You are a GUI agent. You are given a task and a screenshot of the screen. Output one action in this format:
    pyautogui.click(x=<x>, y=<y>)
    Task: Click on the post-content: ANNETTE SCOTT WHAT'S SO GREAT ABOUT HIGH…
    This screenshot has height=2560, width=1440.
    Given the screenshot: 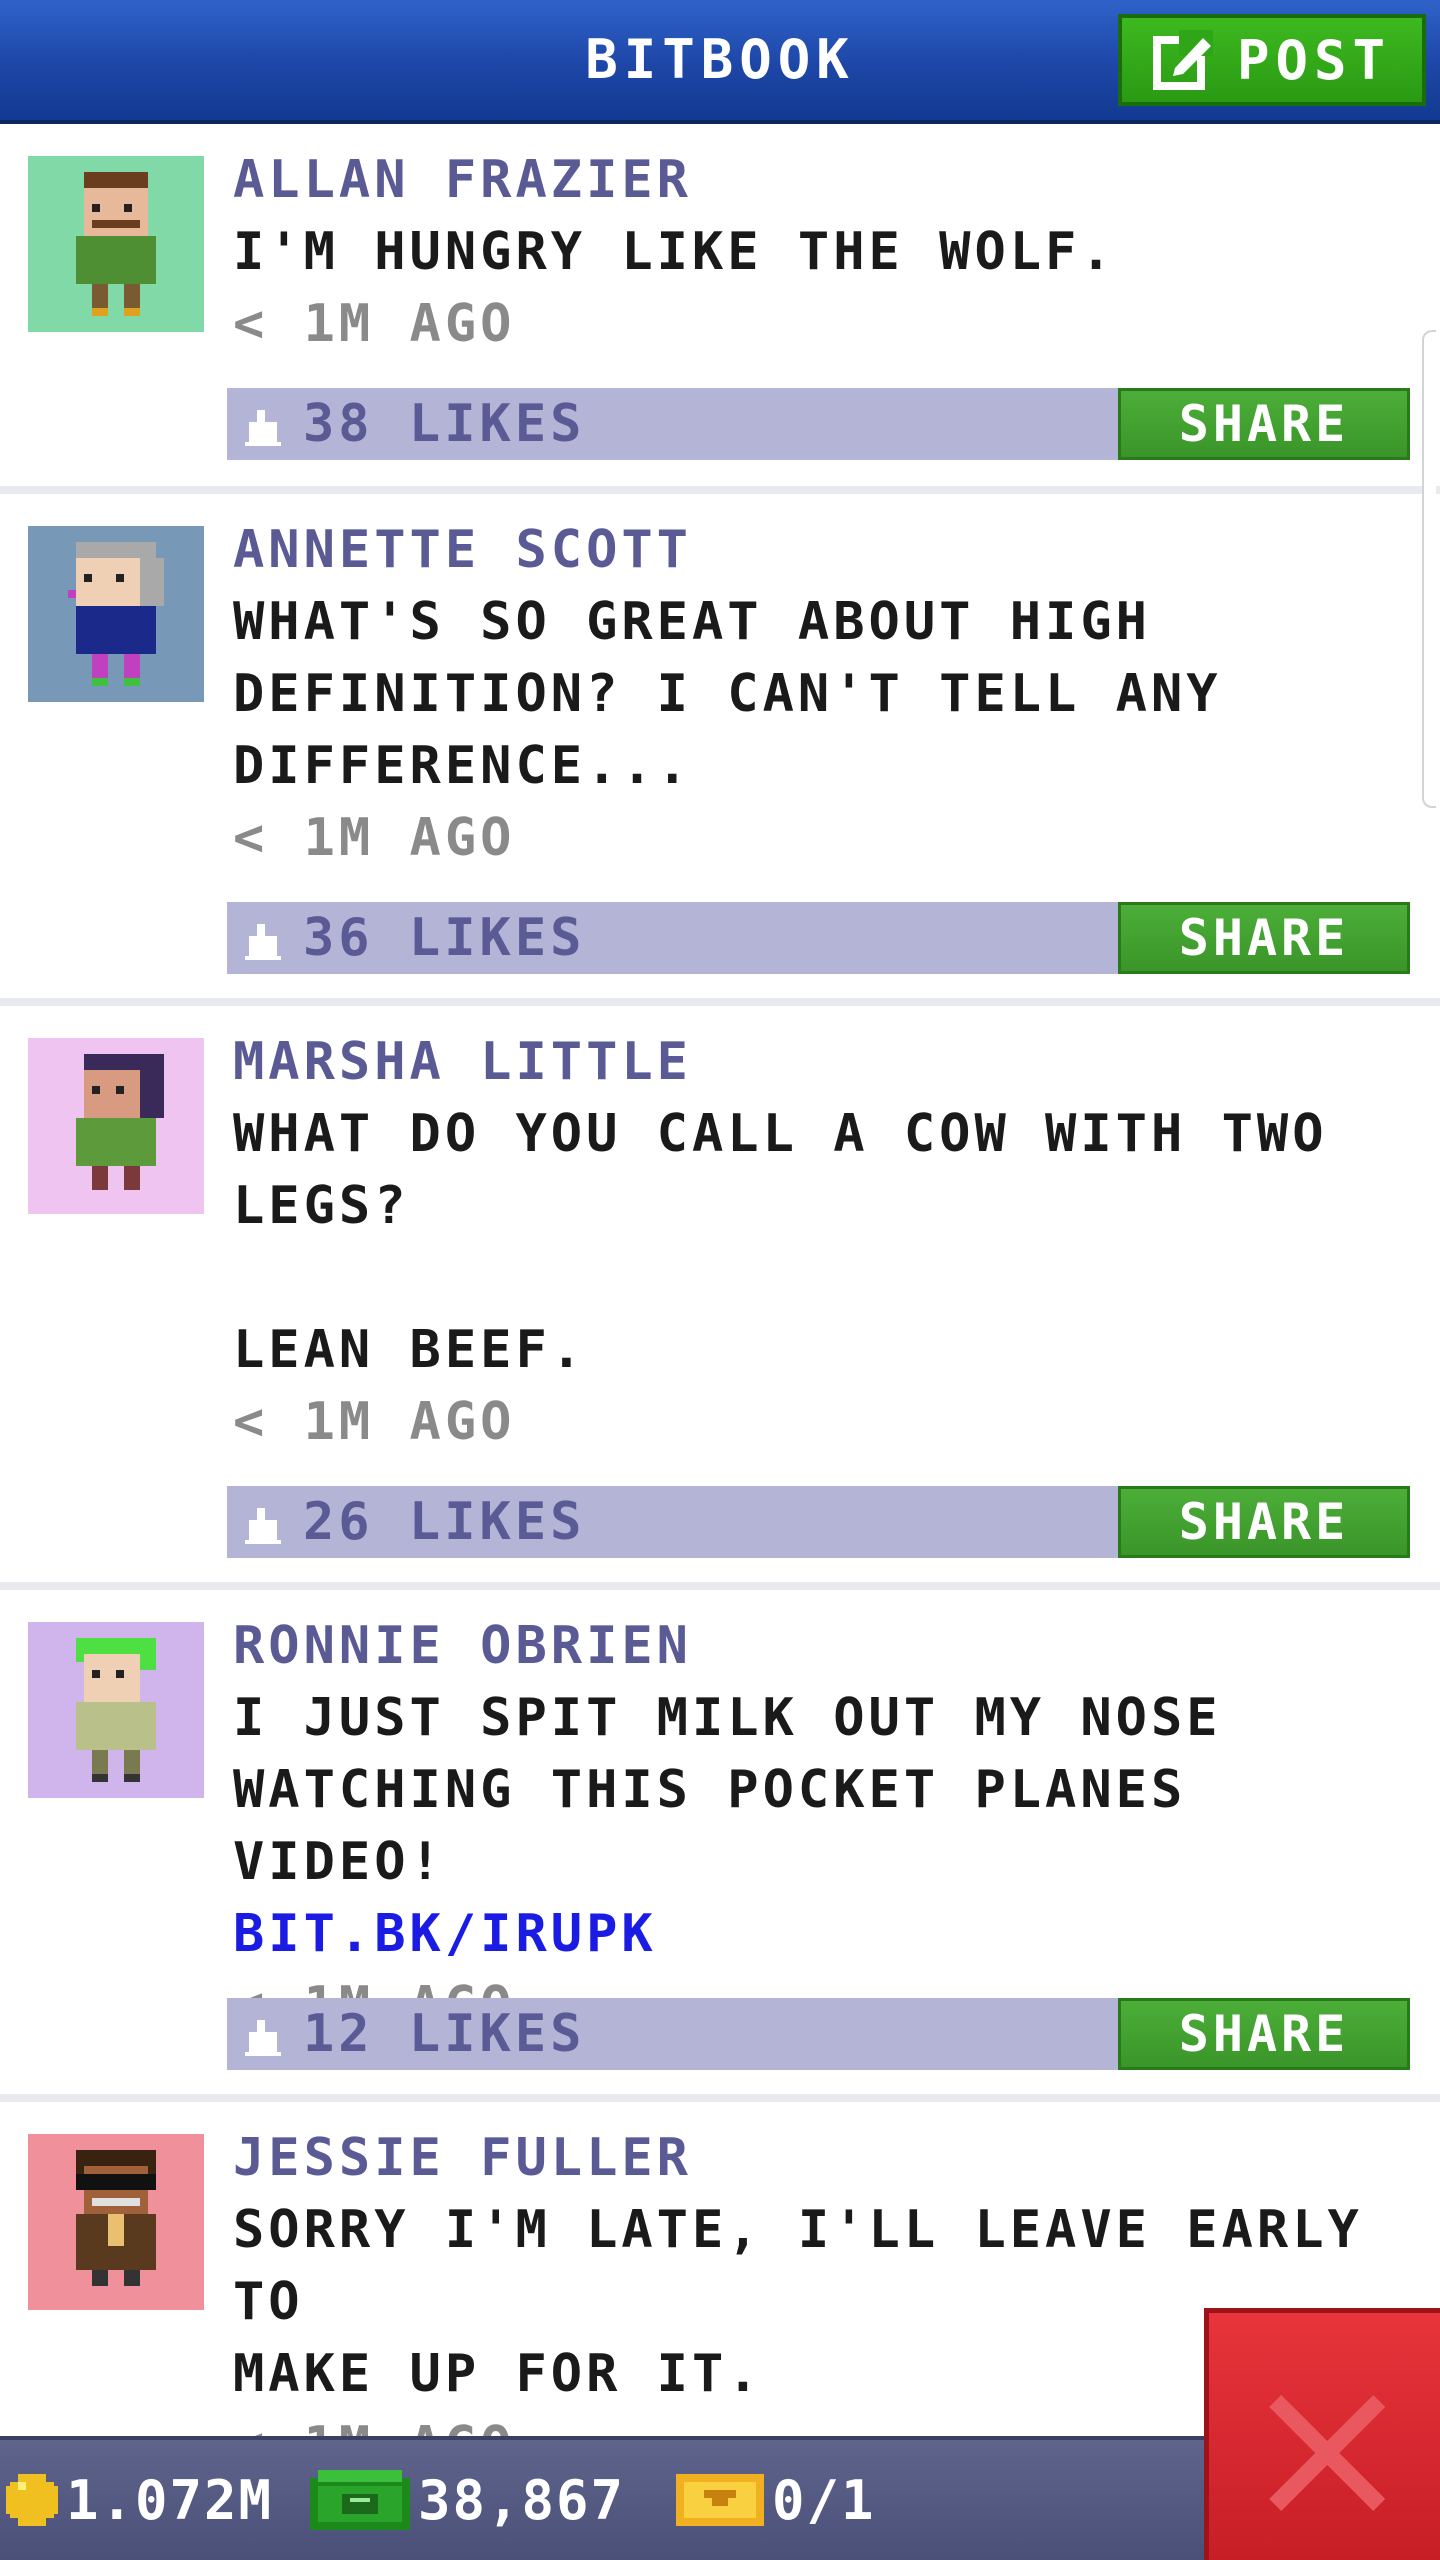 What is the action you would take?
    pyautogui.click(x=823, y=694)
    